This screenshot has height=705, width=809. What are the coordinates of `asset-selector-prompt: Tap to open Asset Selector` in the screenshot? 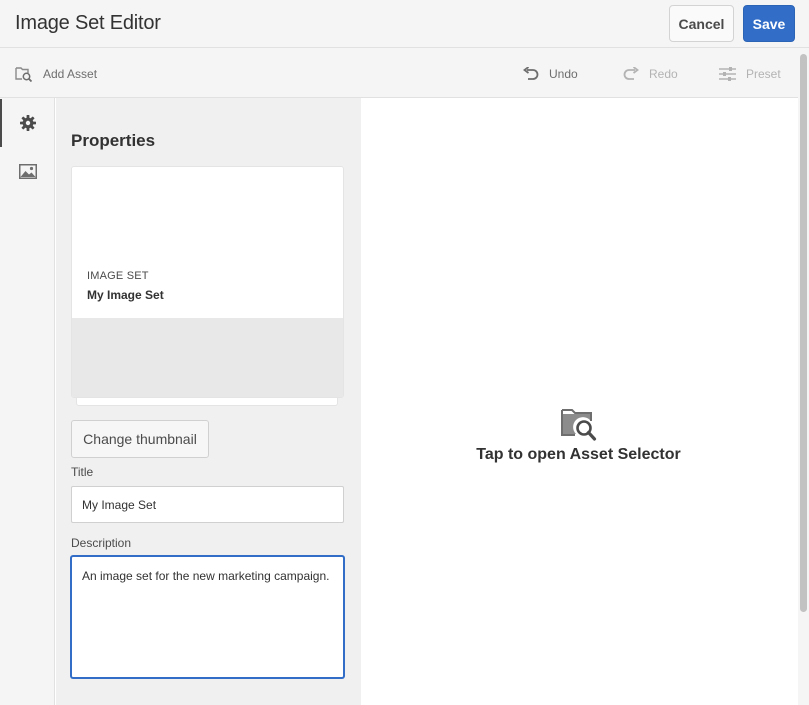 It's located at (578, 455).